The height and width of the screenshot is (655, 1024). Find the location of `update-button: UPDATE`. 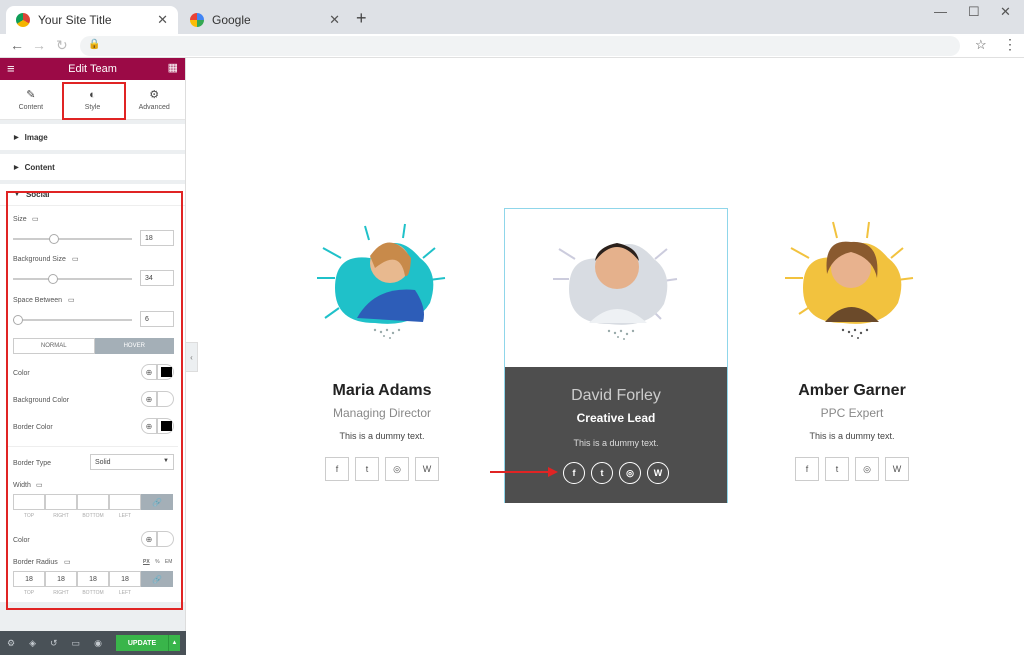

update-button: UPDATE is located at coordinates (142, 643).